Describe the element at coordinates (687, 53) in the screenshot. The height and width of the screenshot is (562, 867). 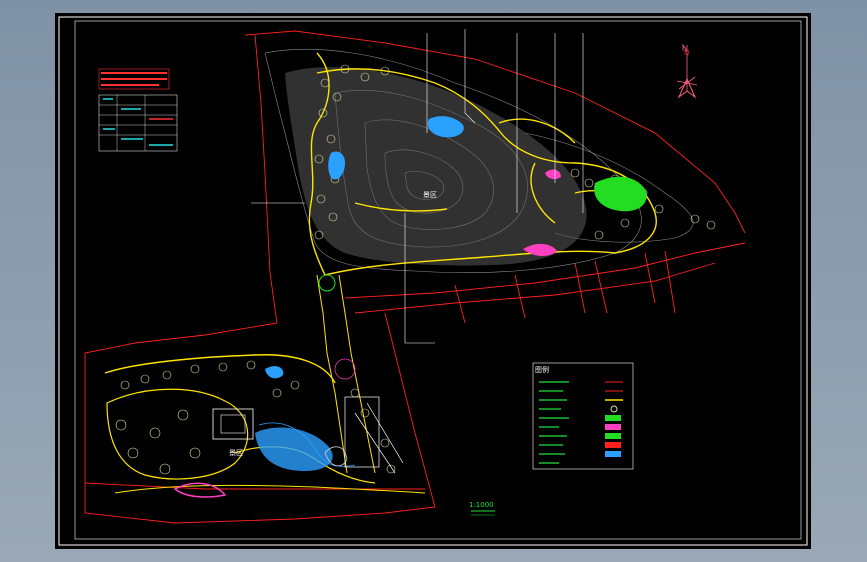
I see `north-label: N` at that location.